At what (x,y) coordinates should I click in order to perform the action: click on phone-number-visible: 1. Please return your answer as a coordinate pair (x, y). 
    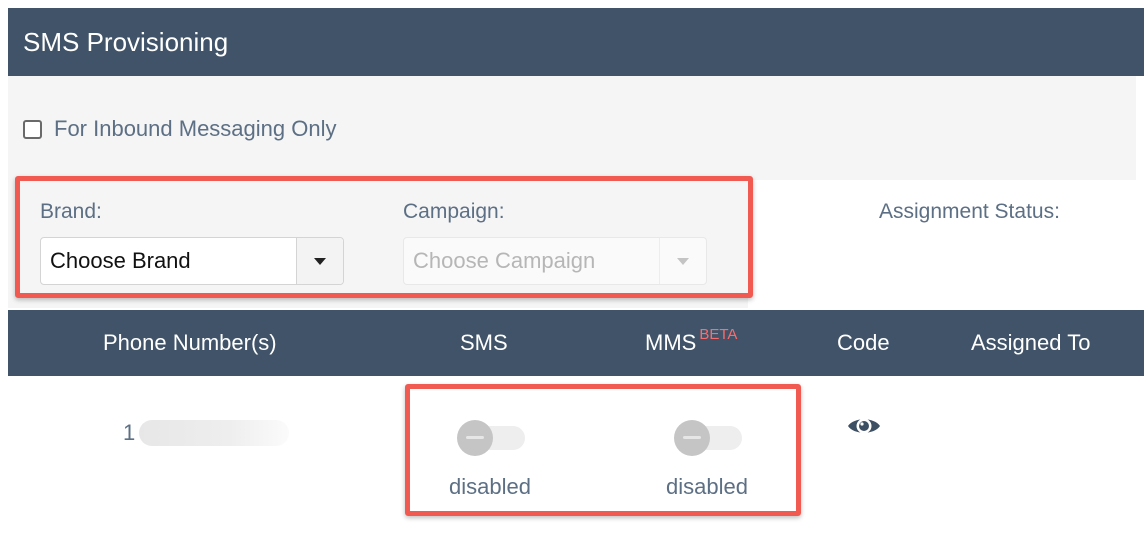
    Looking at the image, I should click on (129, 432).